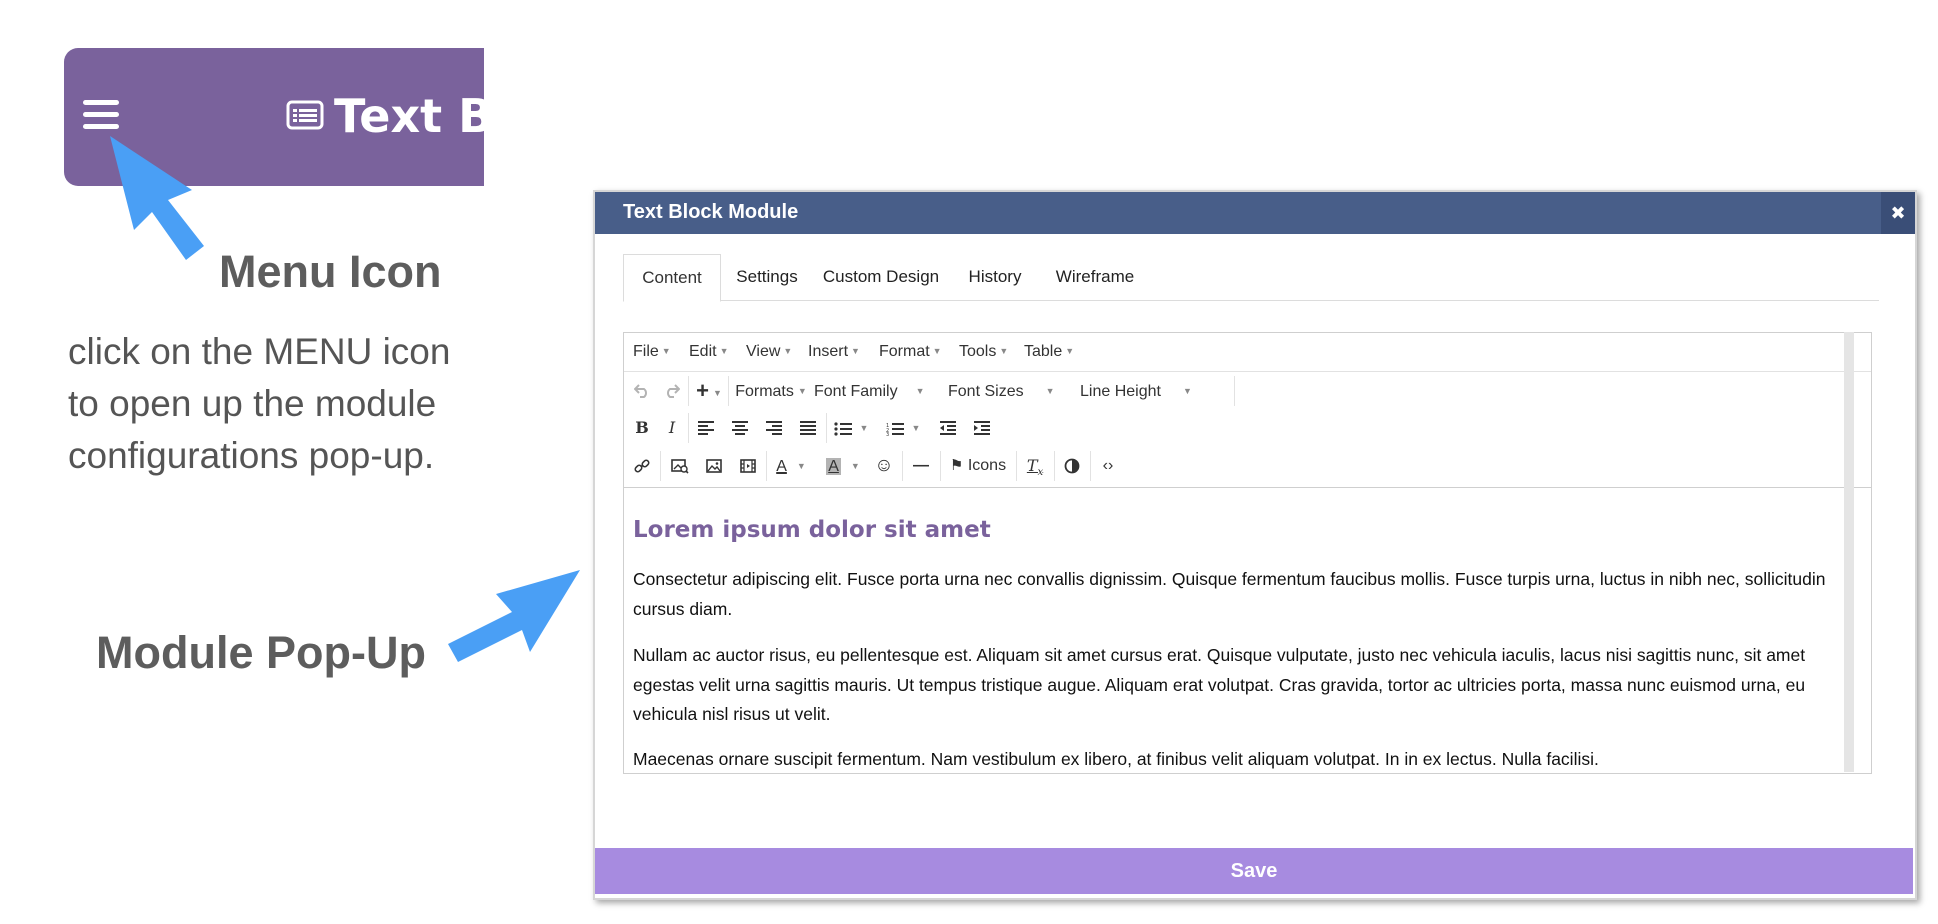 The image size is (1938, 924). I want to click on topbar-module-title: Text Bl, so click(409, 116).